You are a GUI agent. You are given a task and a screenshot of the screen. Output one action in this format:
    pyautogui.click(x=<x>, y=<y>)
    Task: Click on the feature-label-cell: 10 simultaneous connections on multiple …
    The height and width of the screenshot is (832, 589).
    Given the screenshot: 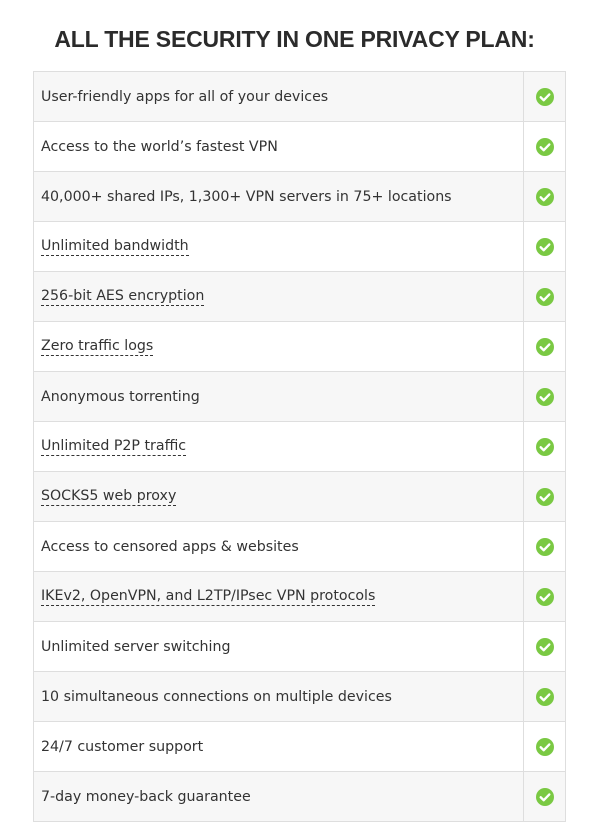 What is the action you would take?
    pyautogui.click(x=279, y=696)
    